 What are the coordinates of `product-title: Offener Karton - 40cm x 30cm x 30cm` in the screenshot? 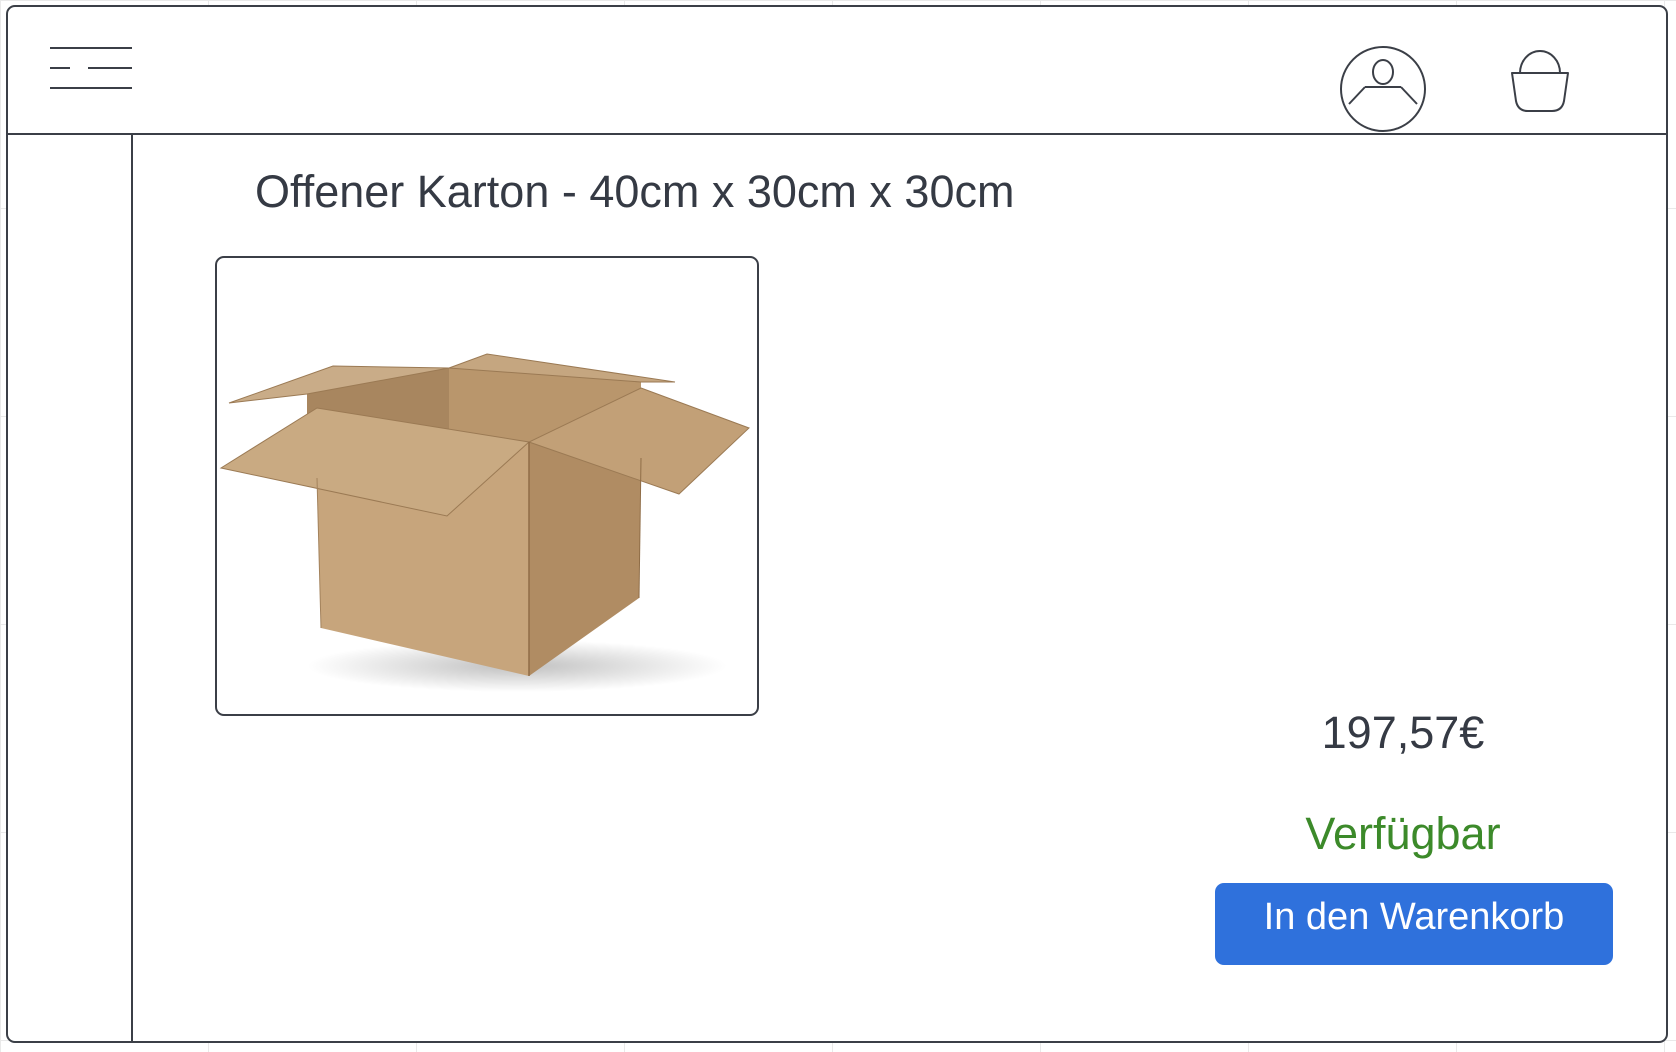 It's located at (635, 191).